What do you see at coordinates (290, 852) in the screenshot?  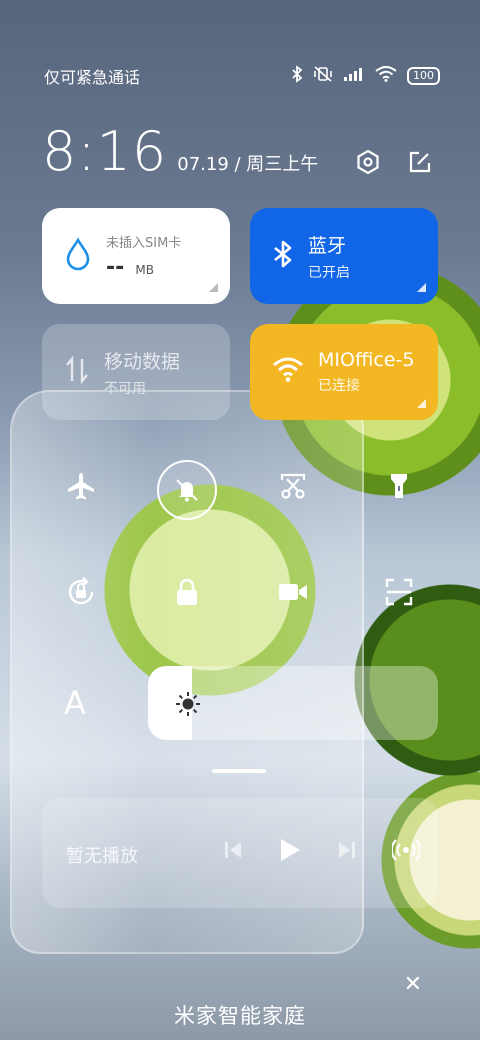 I see `play-icon` at bounding box center [290, 852].